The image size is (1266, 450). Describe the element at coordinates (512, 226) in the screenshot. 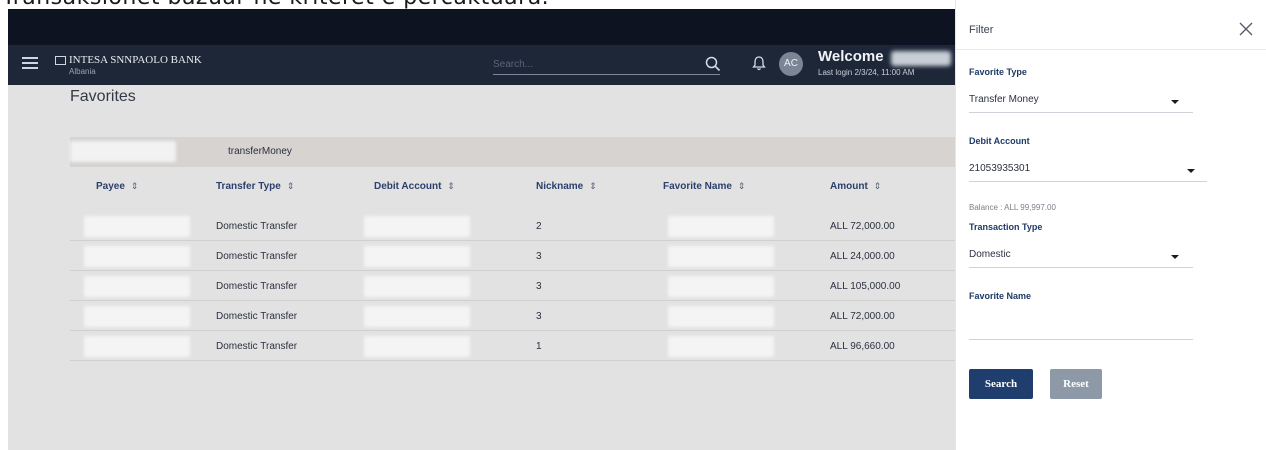

I see `table-row: Domestic Transfer 2 ALL 72,000.00` at that location.